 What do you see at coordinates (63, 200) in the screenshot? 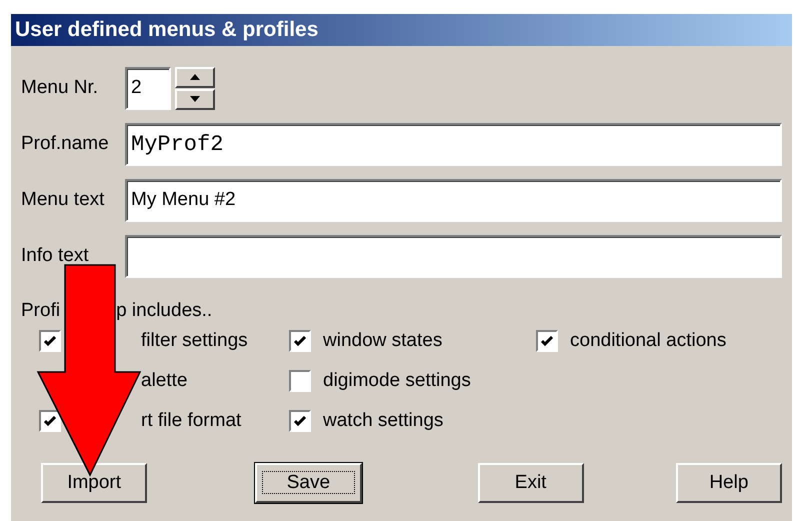
I see `field-label: Menu text` at bounding box center [63, 200].